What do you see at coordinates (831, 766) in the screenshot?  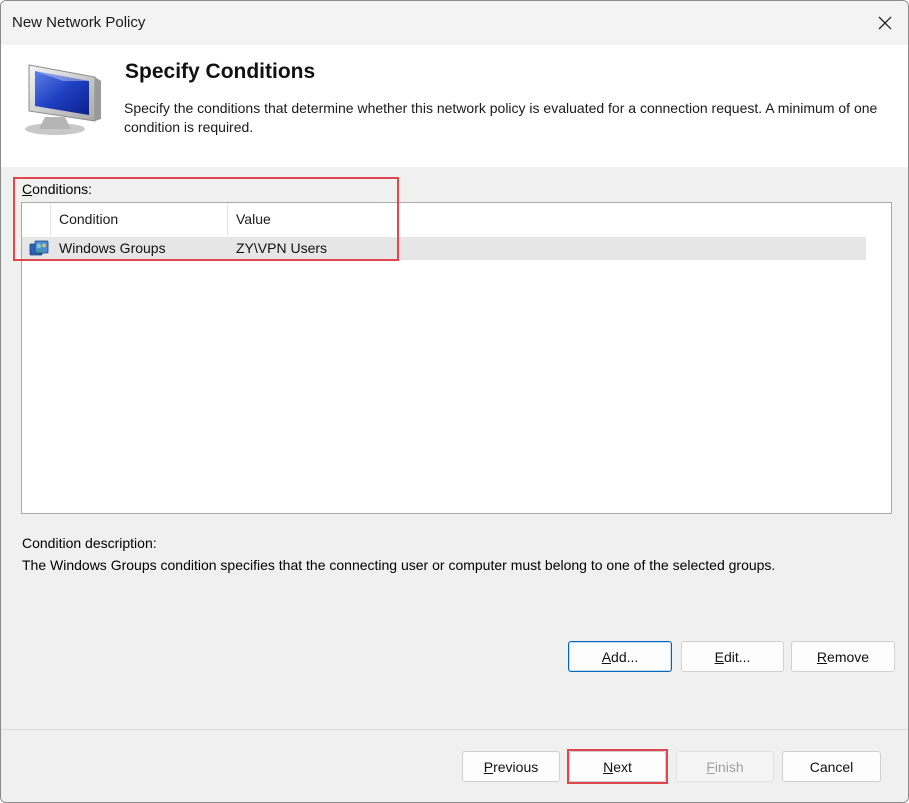 I see `cancel-button: Cancel` at bounding box center [831, 766].